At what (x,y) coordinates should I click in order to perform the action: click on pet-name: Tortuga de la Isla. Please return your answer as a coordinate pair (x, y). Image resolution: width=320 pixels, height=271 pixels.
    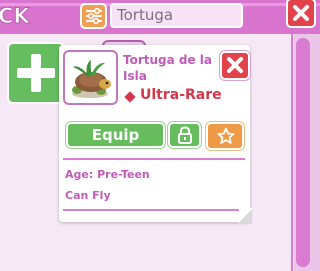
    Looking at the image, I should click on (168, 68).